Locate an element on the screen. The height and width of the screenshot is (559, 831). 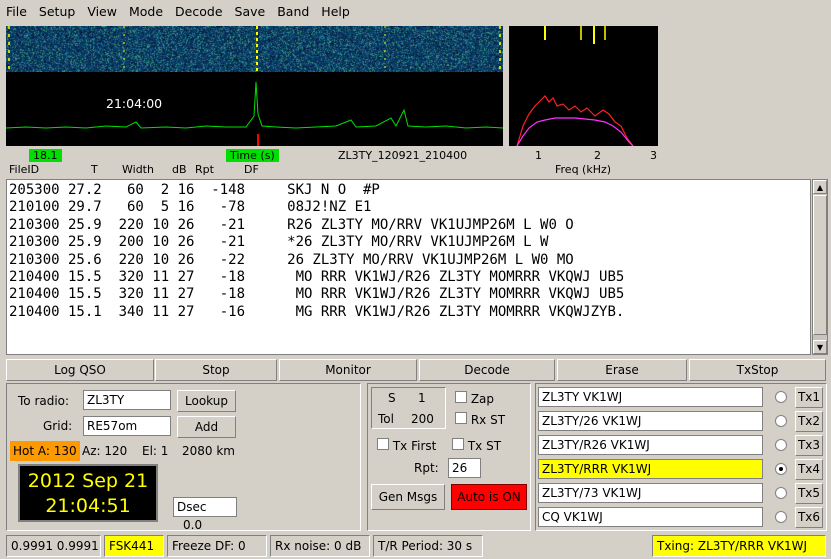
to-radio-label: To radio: is located at coordinates (44, 401).